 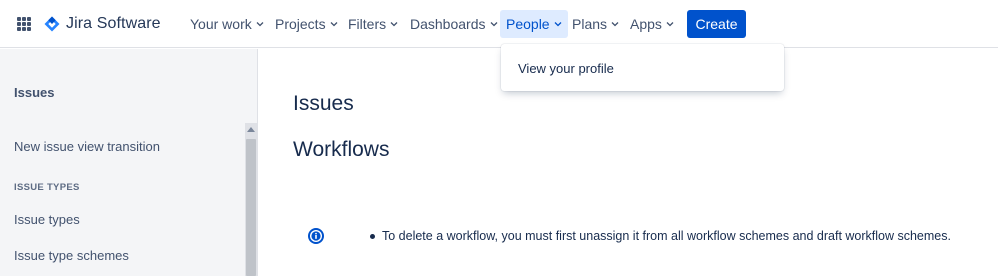 I want to click on scrollbar-thumb, so click(x=251, y=207).